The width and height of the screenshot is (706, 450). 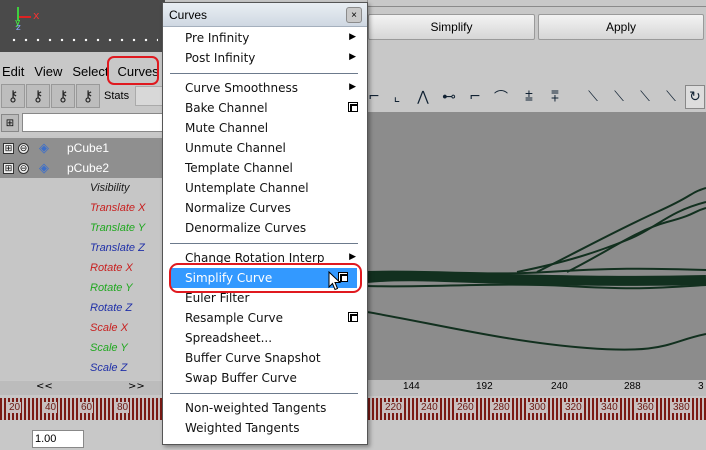 I want to click on object-row-pcube1: ⊞ ⊖ ◈ pCube1, so click(x=82, y=148).